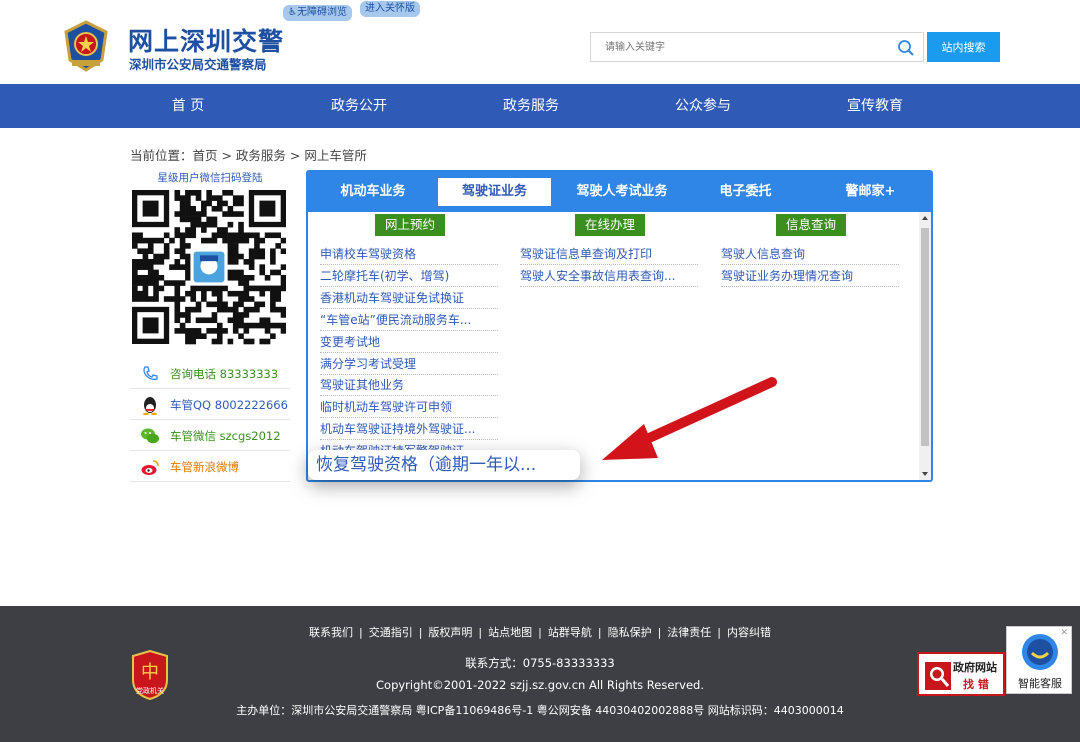  I want to click on police-emblem-icon, so click(86, 46).